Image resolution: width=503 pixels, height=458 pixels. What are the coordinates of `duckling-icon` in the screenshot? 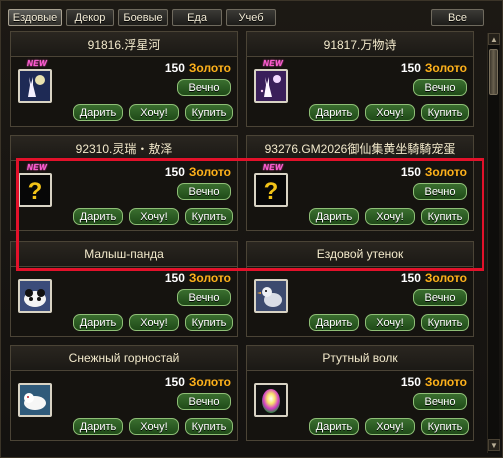 It's located at (271, 296).